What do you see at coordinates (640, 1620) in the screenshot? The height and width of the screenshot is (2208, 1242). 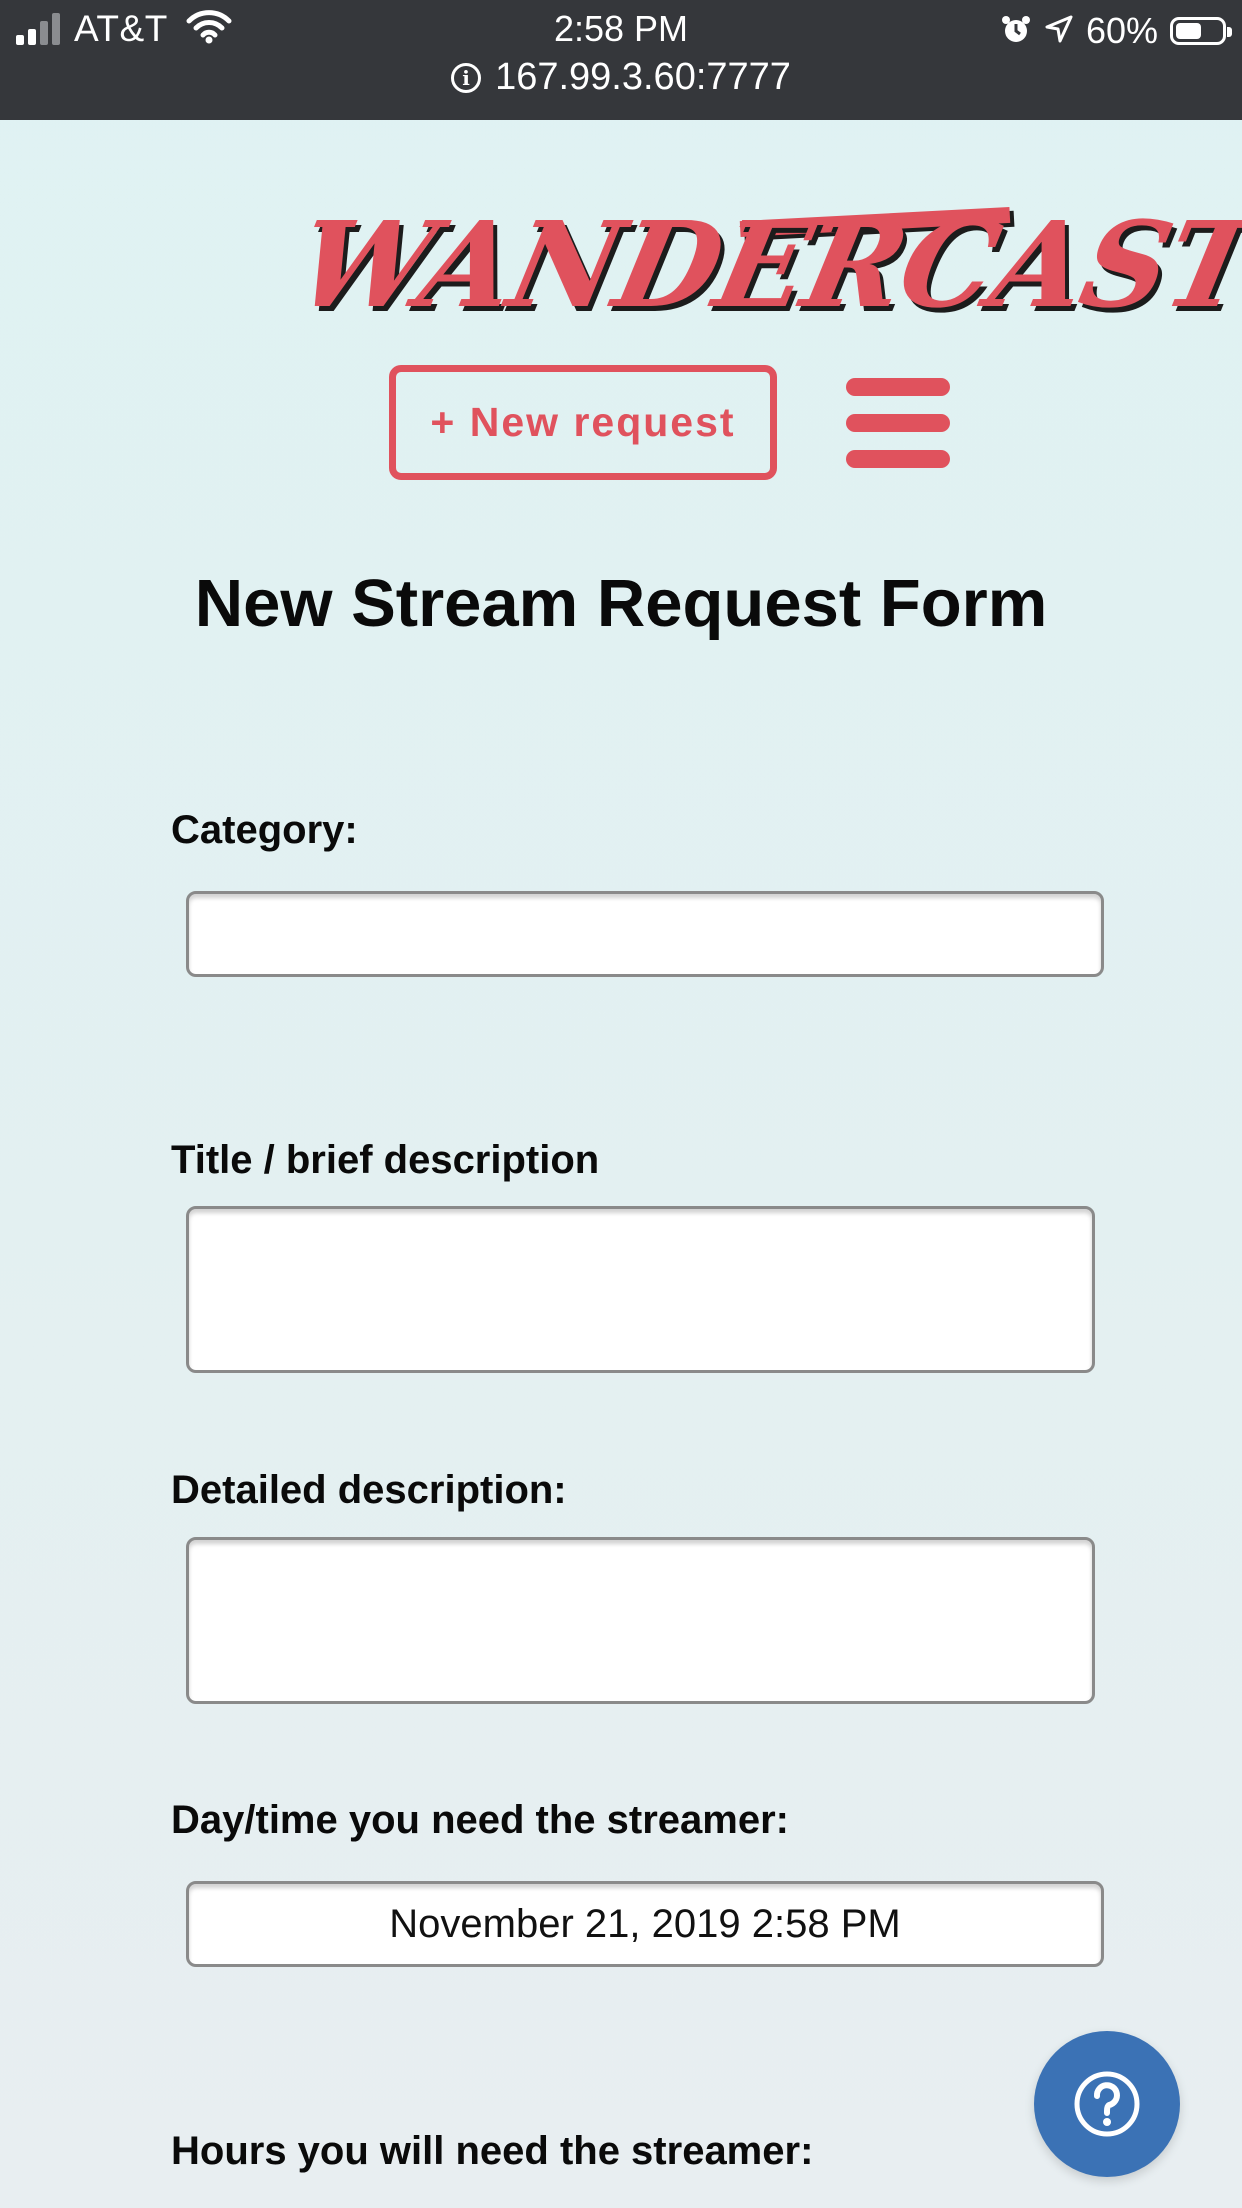 I see `detailed-description-textarea` at bounding box center [640, 1620].